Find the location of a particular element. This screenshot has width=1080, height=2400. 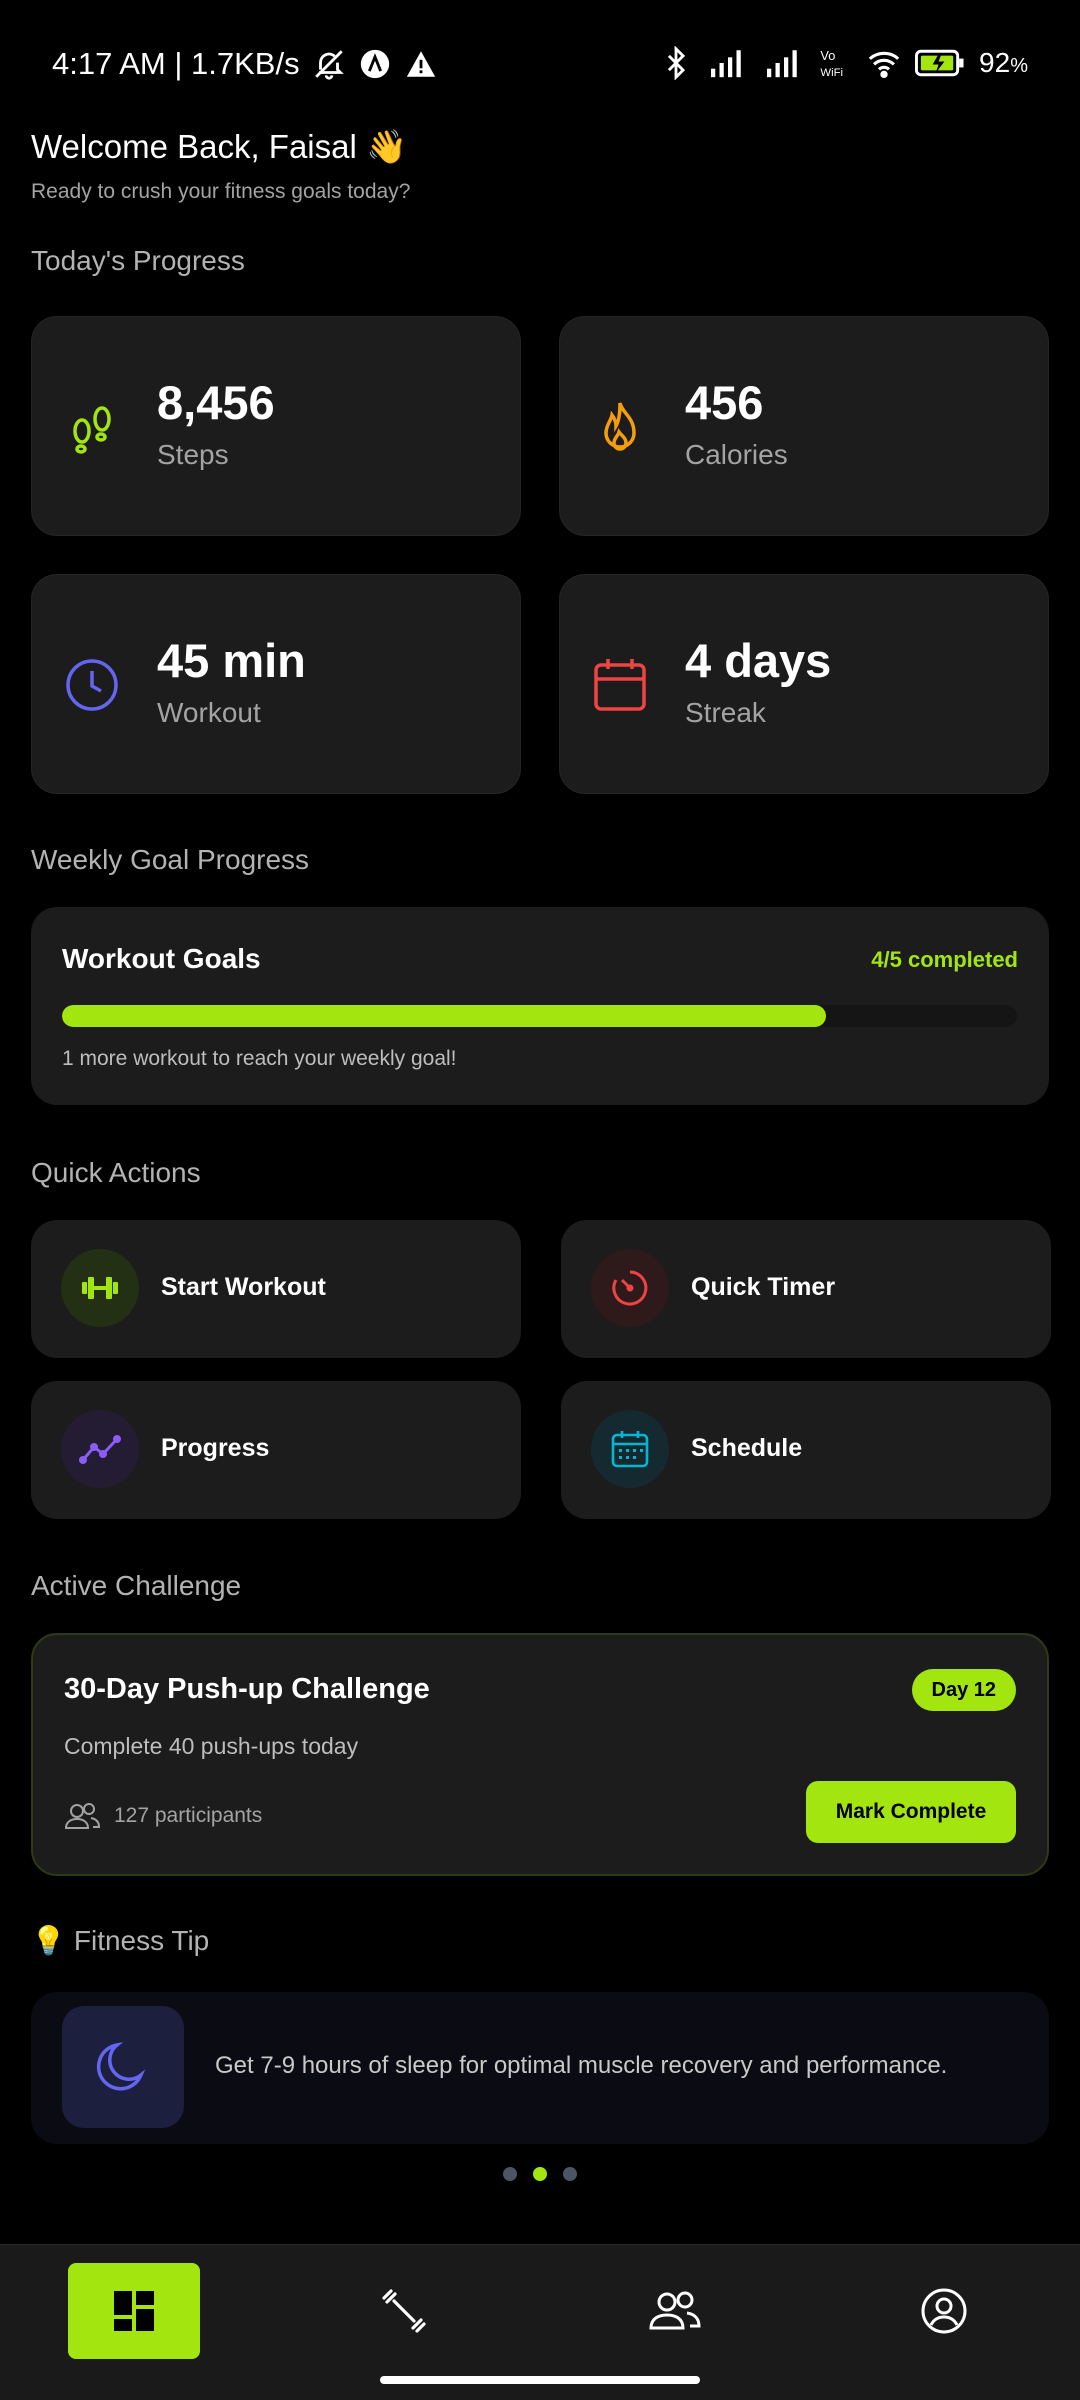

participants-icon is located at coordinates (82, 1816).